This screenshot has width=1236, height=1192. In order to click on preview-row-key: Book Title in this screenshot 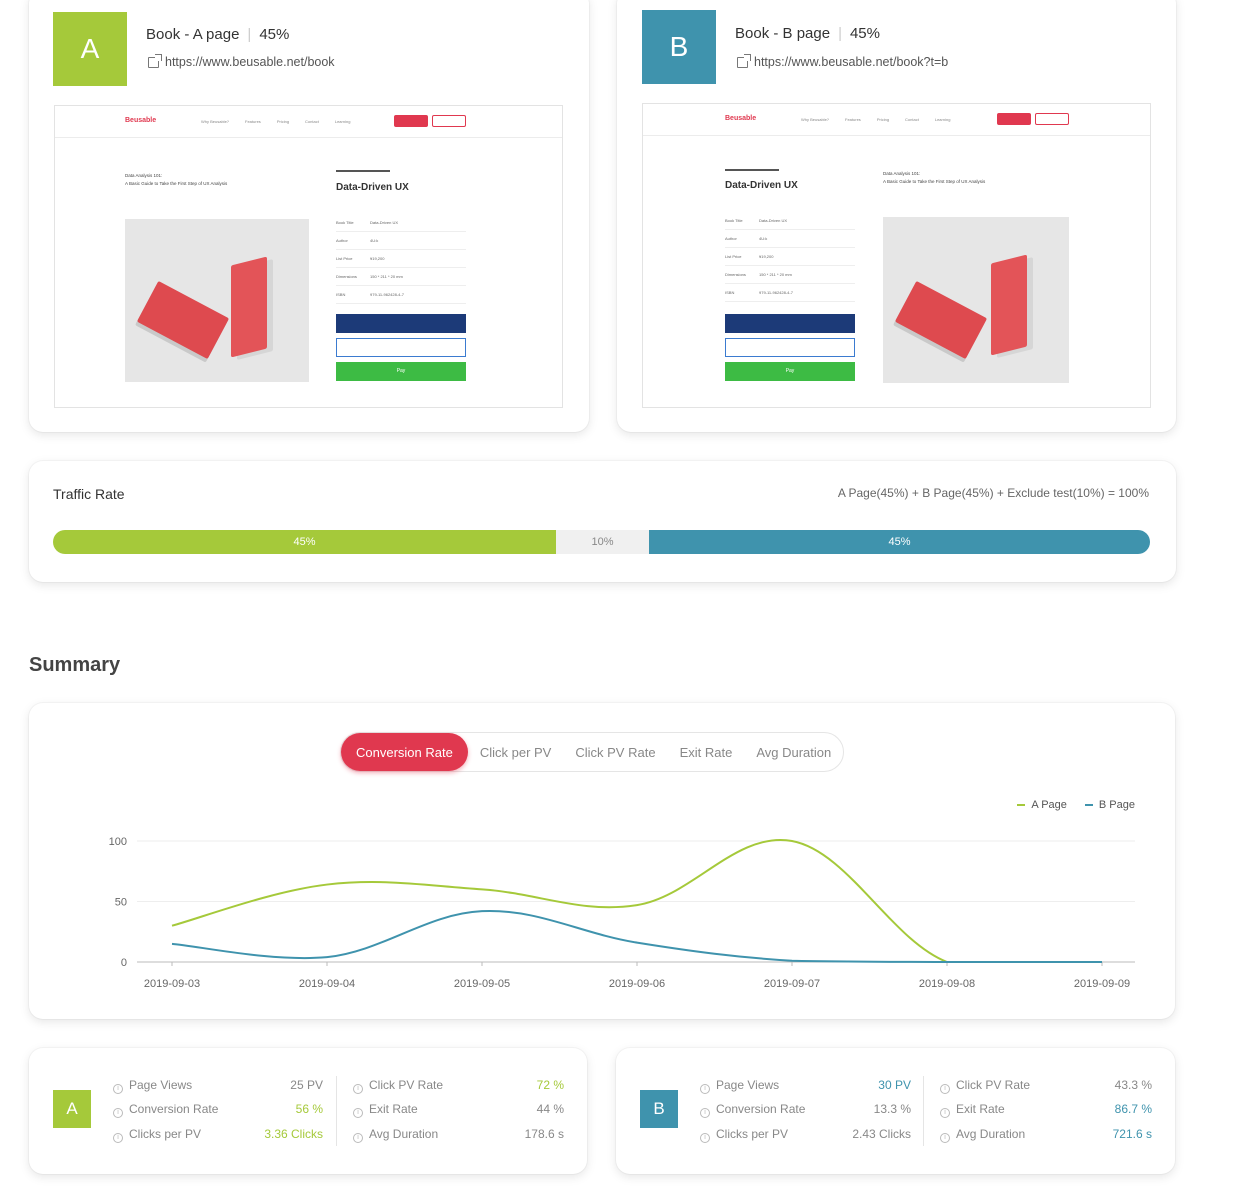, I will do `click(734, 220)`.